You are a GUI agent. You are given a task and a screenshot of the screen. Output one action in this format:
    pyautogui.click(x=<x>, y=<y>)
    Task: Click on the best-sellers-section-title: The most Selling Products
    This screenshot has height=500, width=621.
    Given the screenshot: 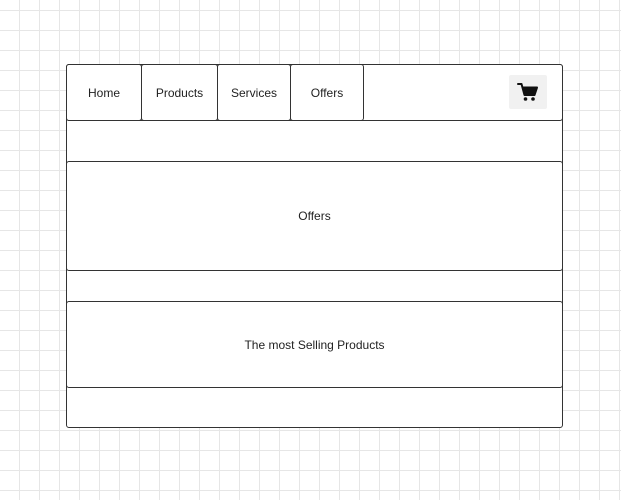 What is the action you would take?
    pyautogui.click(x=314, y=344)
    